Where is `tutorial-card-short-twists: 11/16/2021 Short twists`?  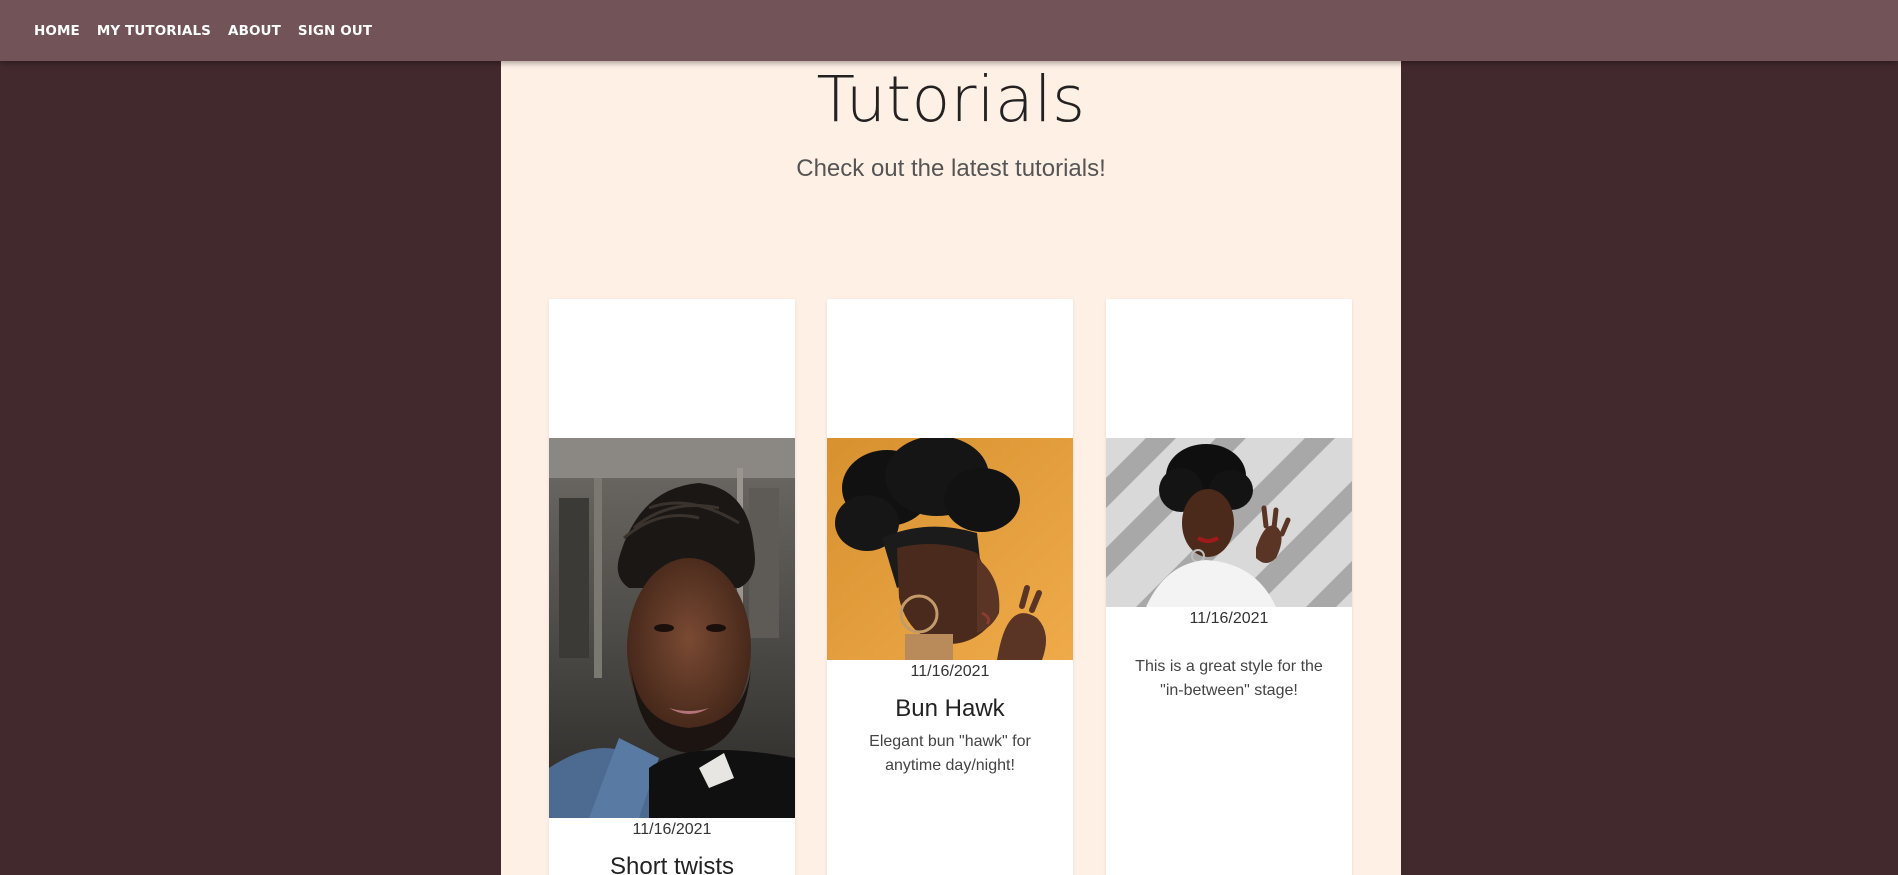 tutorial-card-short-twists: 11/16/2021 Short twists is located at coordinates (672, 587).